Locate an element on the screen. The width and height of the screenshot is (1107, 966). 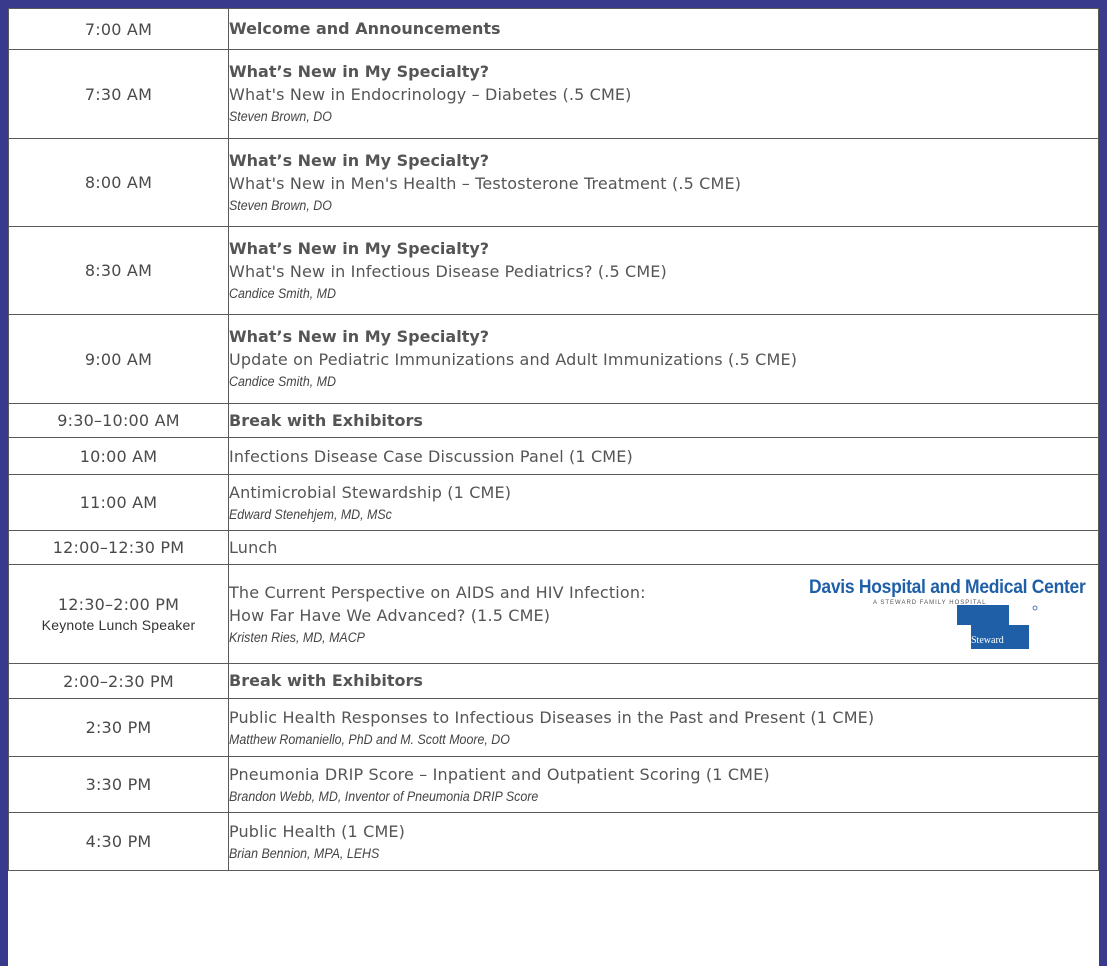
session-description: Lunch is located at coordinates (253, 547).